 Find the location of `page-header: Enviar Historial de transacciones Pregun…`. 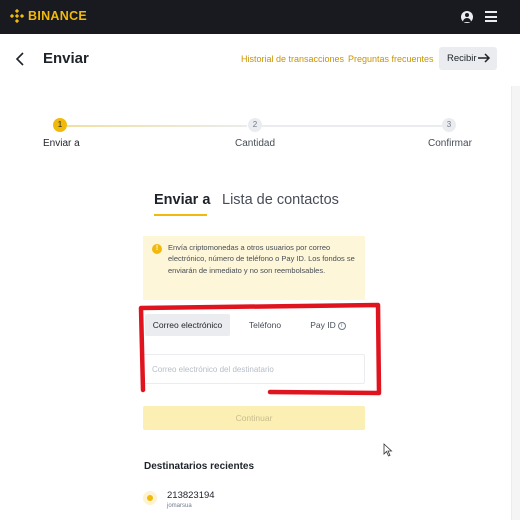

page-header: Enviar Historial de transacciones Pregun… is located at coordinates (260, 60).